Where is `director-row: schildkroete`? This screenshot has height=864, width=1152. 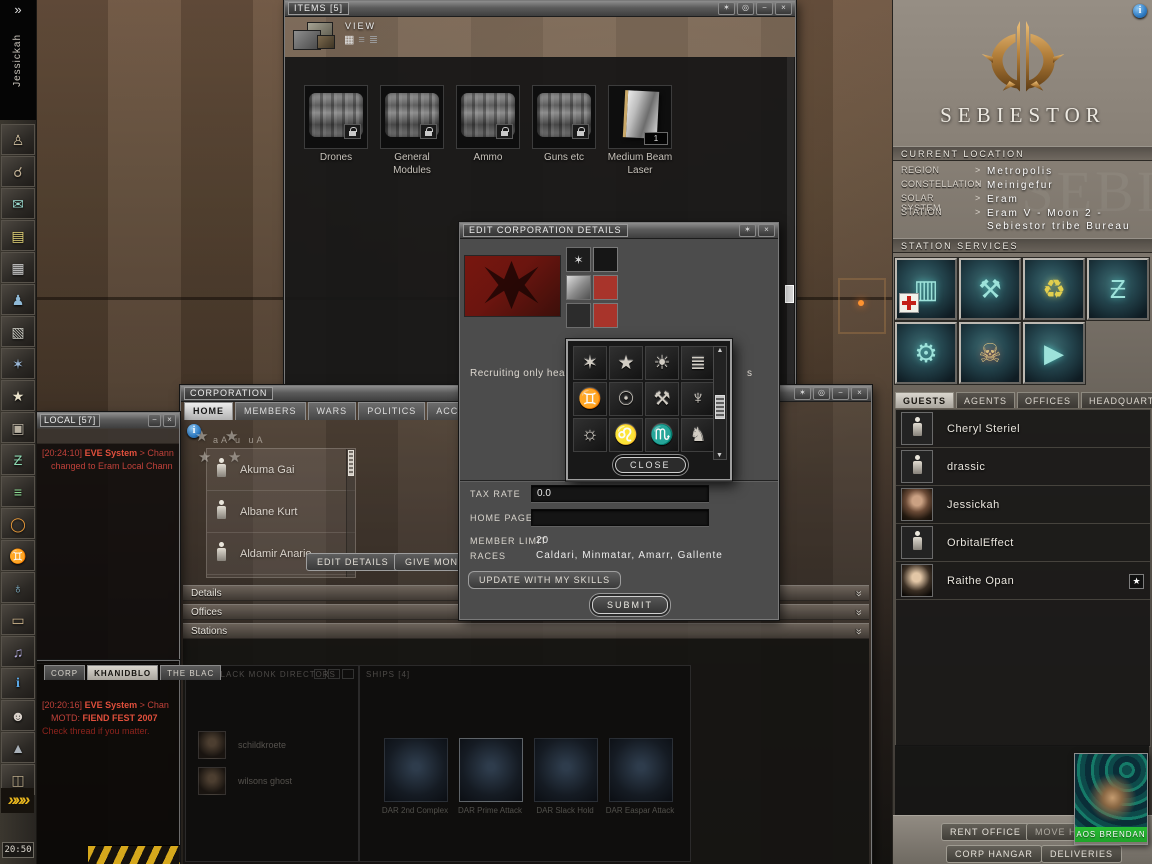
director-row: schildkroete is located at coordinates (278, 745).